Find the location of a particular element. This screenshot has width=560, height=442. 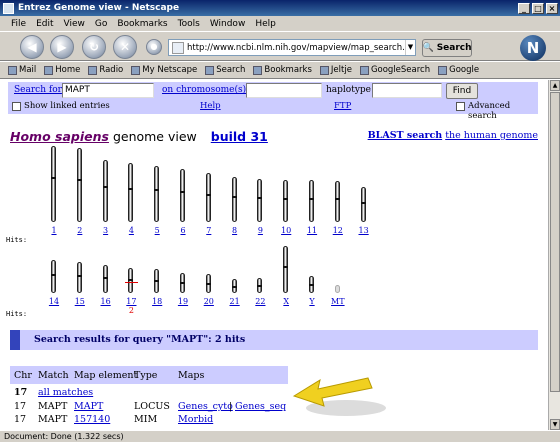

row-1-map-genes-cyto: Genes_cyto is located at coordinates (205, 406).